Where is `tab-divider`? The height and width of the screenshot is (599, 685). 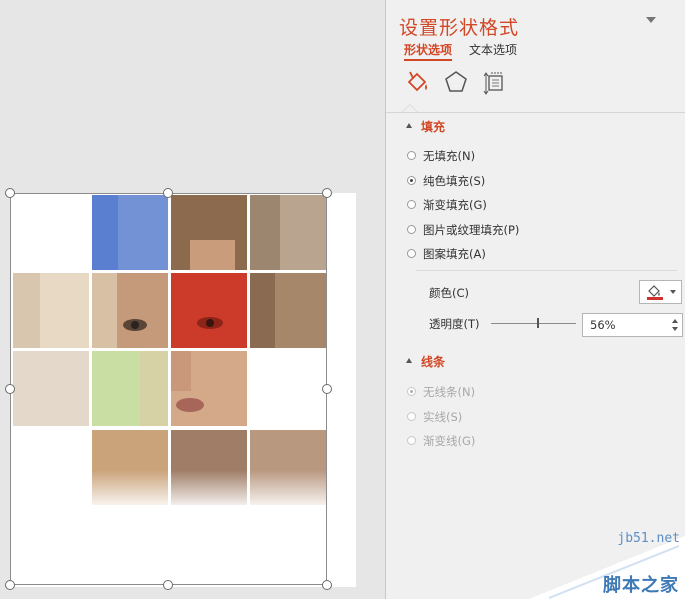 tab-divider is located at coordinates (535, 112).